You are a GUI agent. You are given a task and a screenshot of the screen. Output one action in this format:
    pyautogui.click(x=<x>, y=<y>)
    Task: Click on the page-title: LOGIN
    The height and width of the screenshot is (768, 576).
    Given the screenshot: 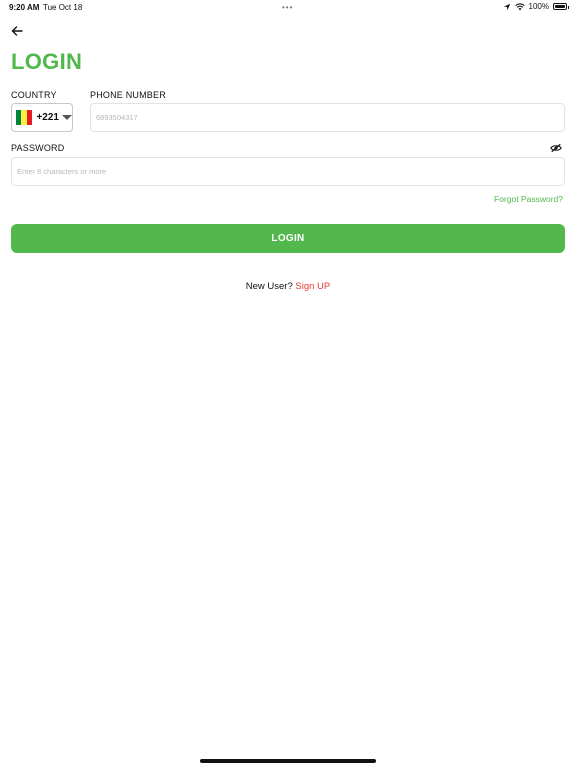 What is the action you would take?
    pyautogui.click(x=47, y=61)
    